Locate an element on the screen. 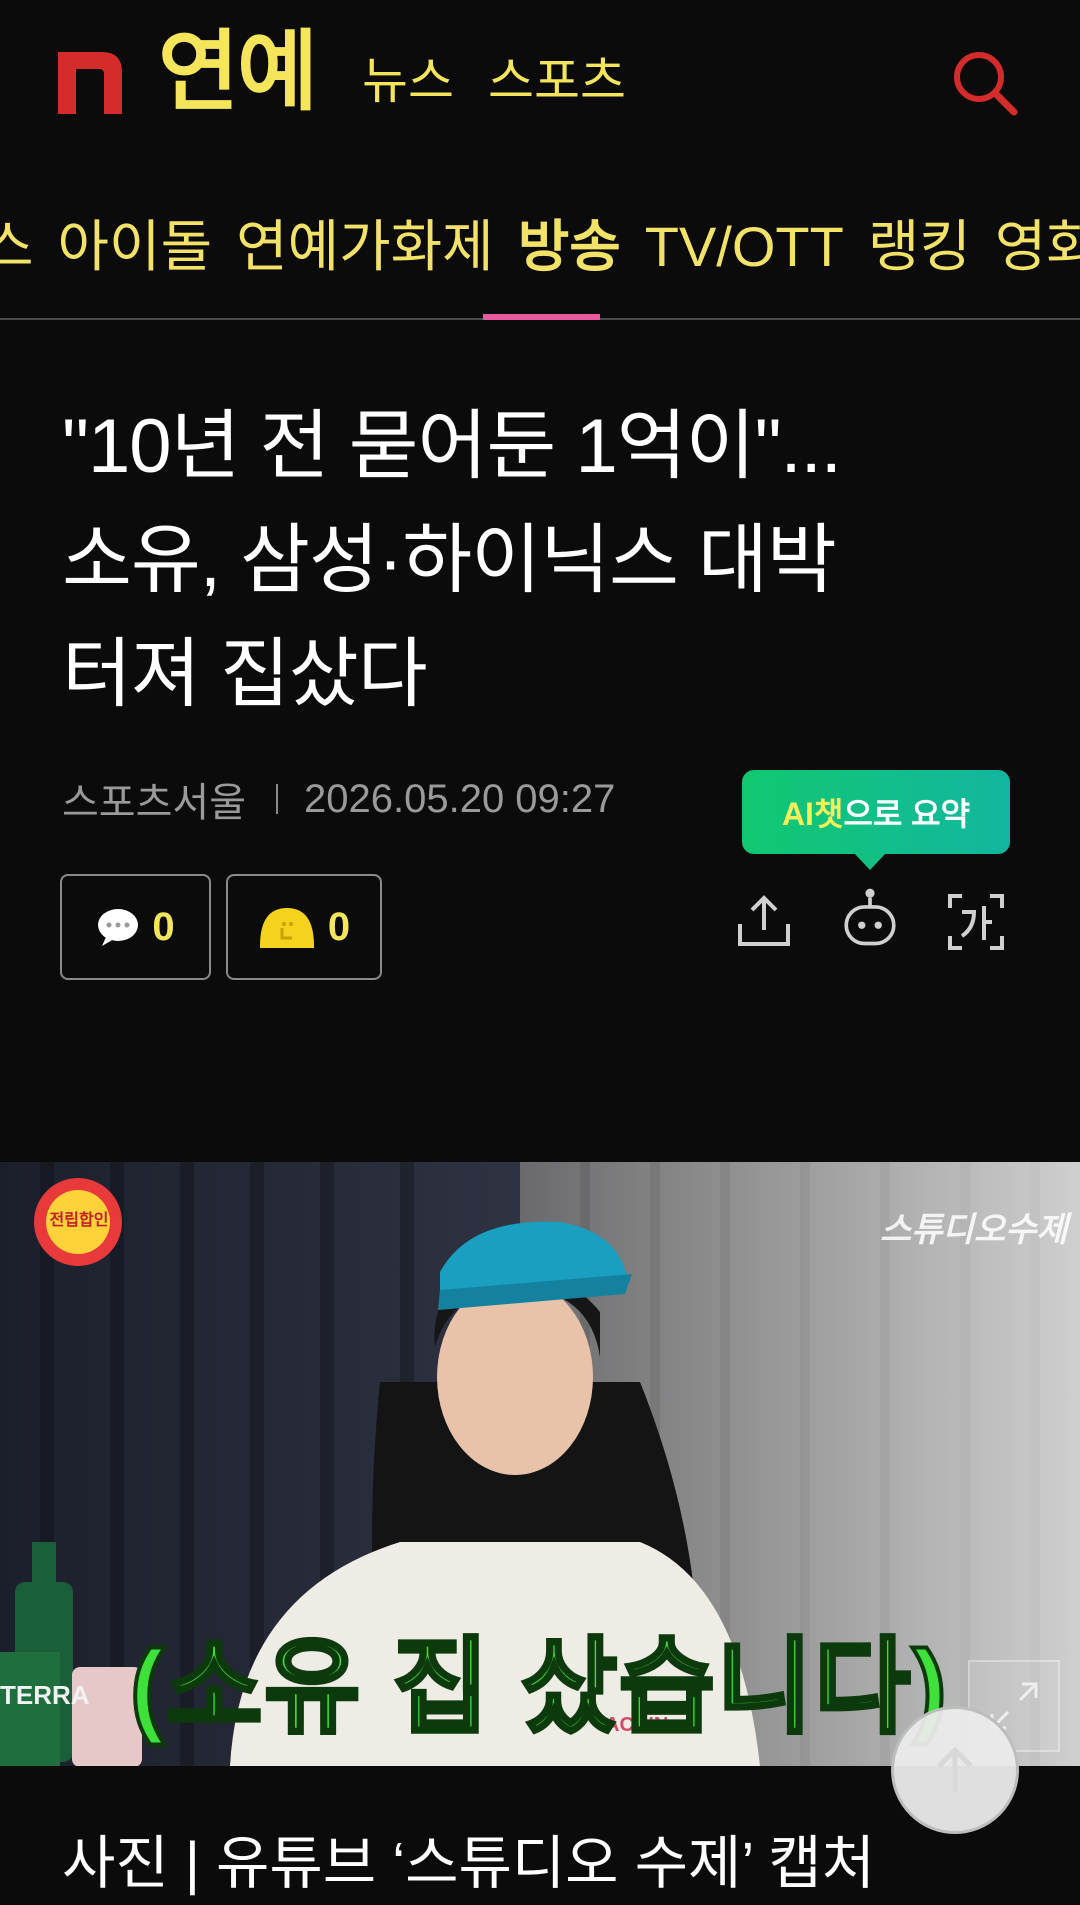  nav-news: 뉴스 is located at coordinates (408, 81).